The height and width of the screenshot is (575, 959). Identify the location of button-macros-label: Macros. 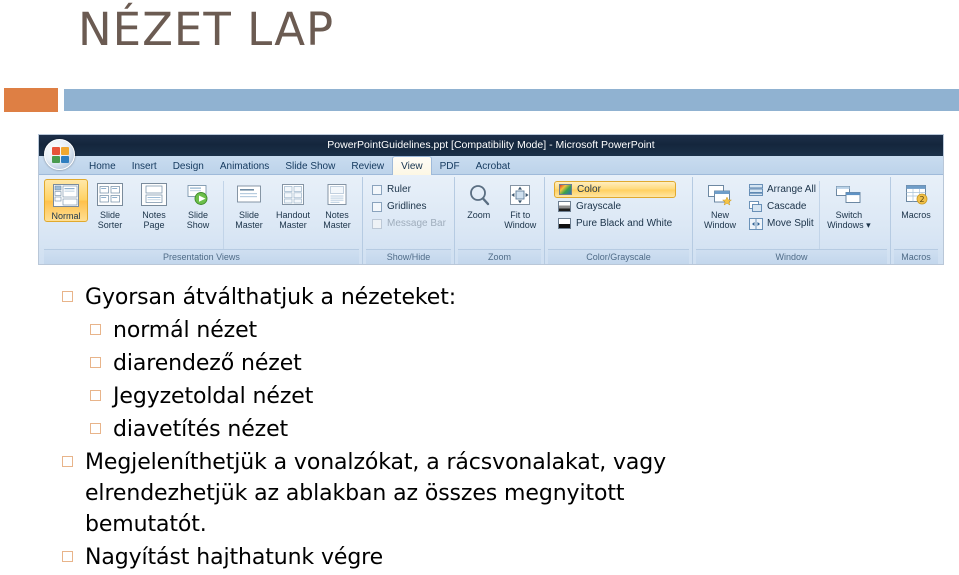
(916, 215).